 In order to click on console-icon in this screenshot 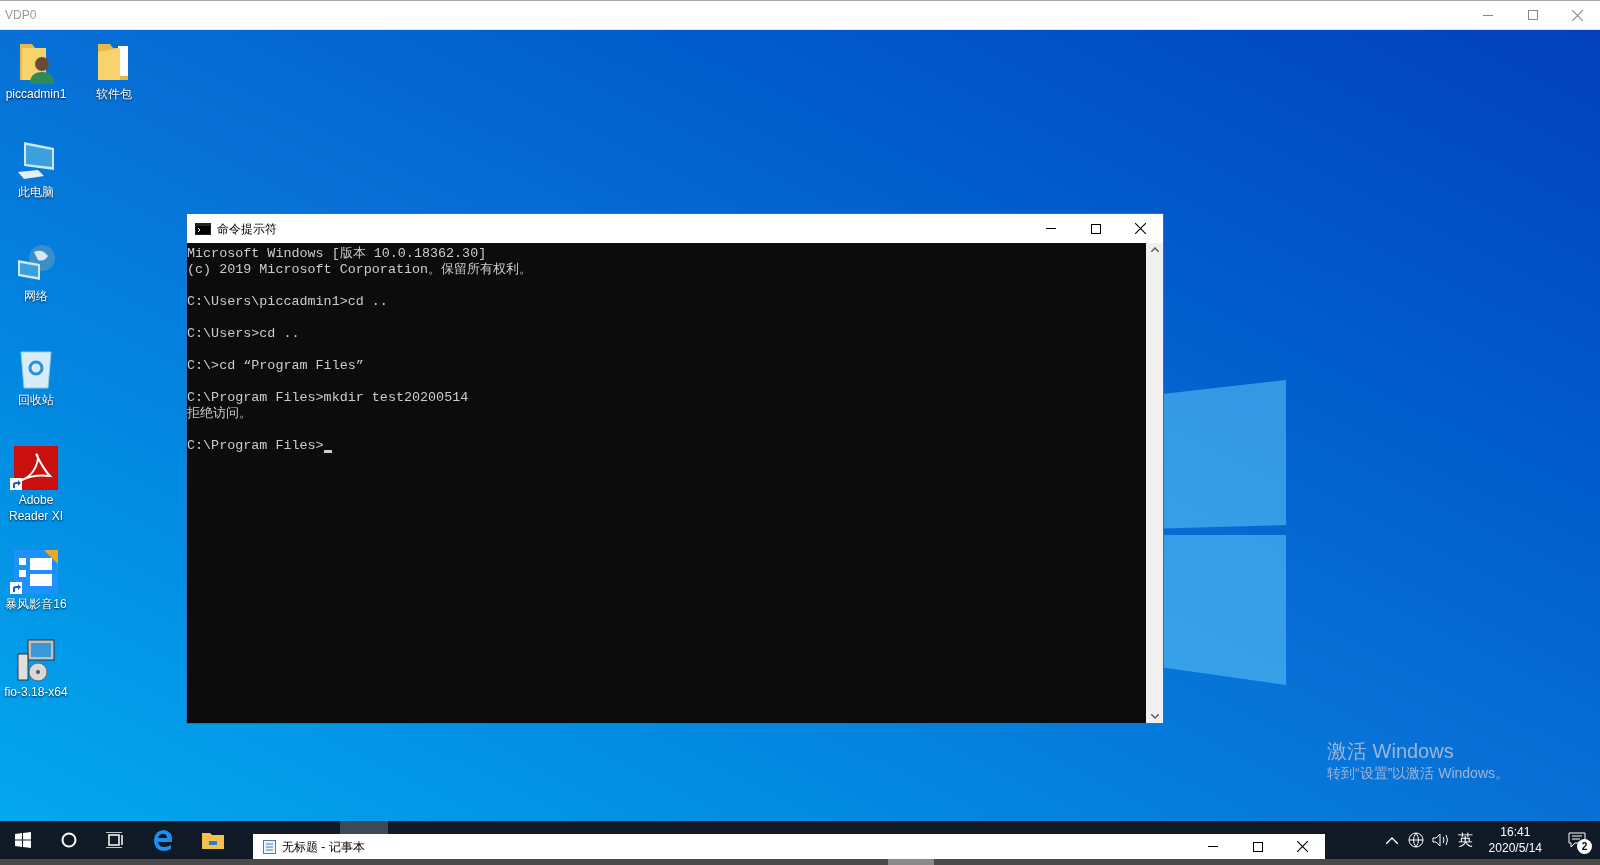, I will do `click(203, 228)`.